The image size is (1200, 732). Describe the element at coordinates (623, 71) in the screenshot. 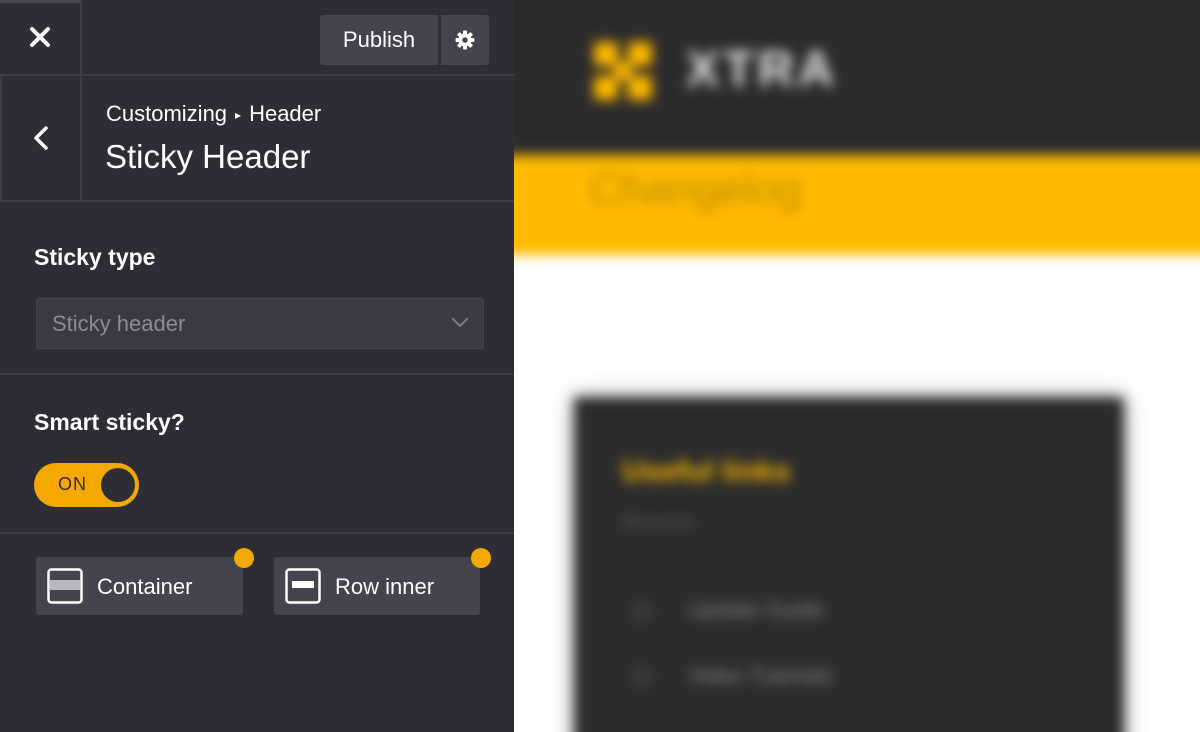

I see `xtra-logo-icon` at that location.